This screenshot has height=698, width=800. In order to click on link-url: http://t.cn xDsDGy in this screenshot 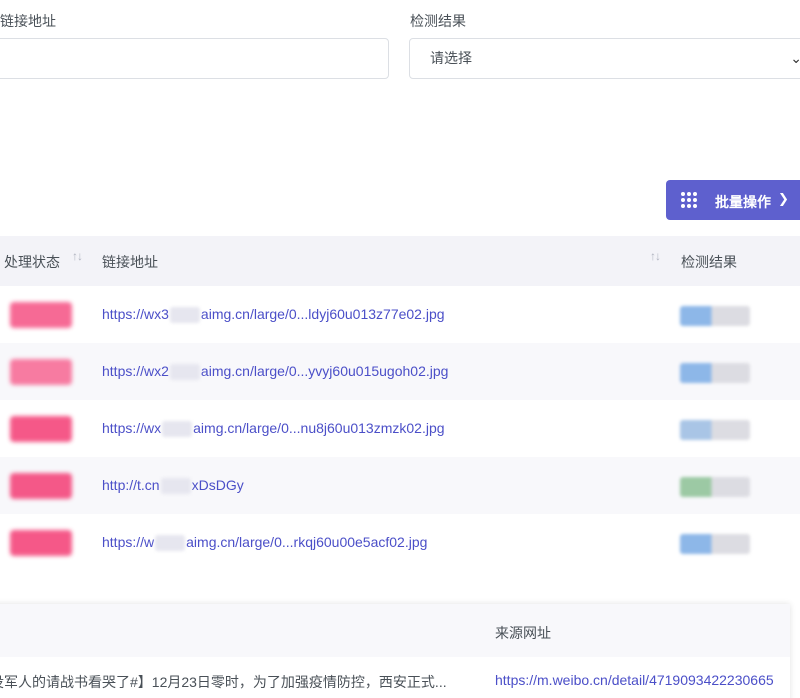, I will do `click(173, 486)`.